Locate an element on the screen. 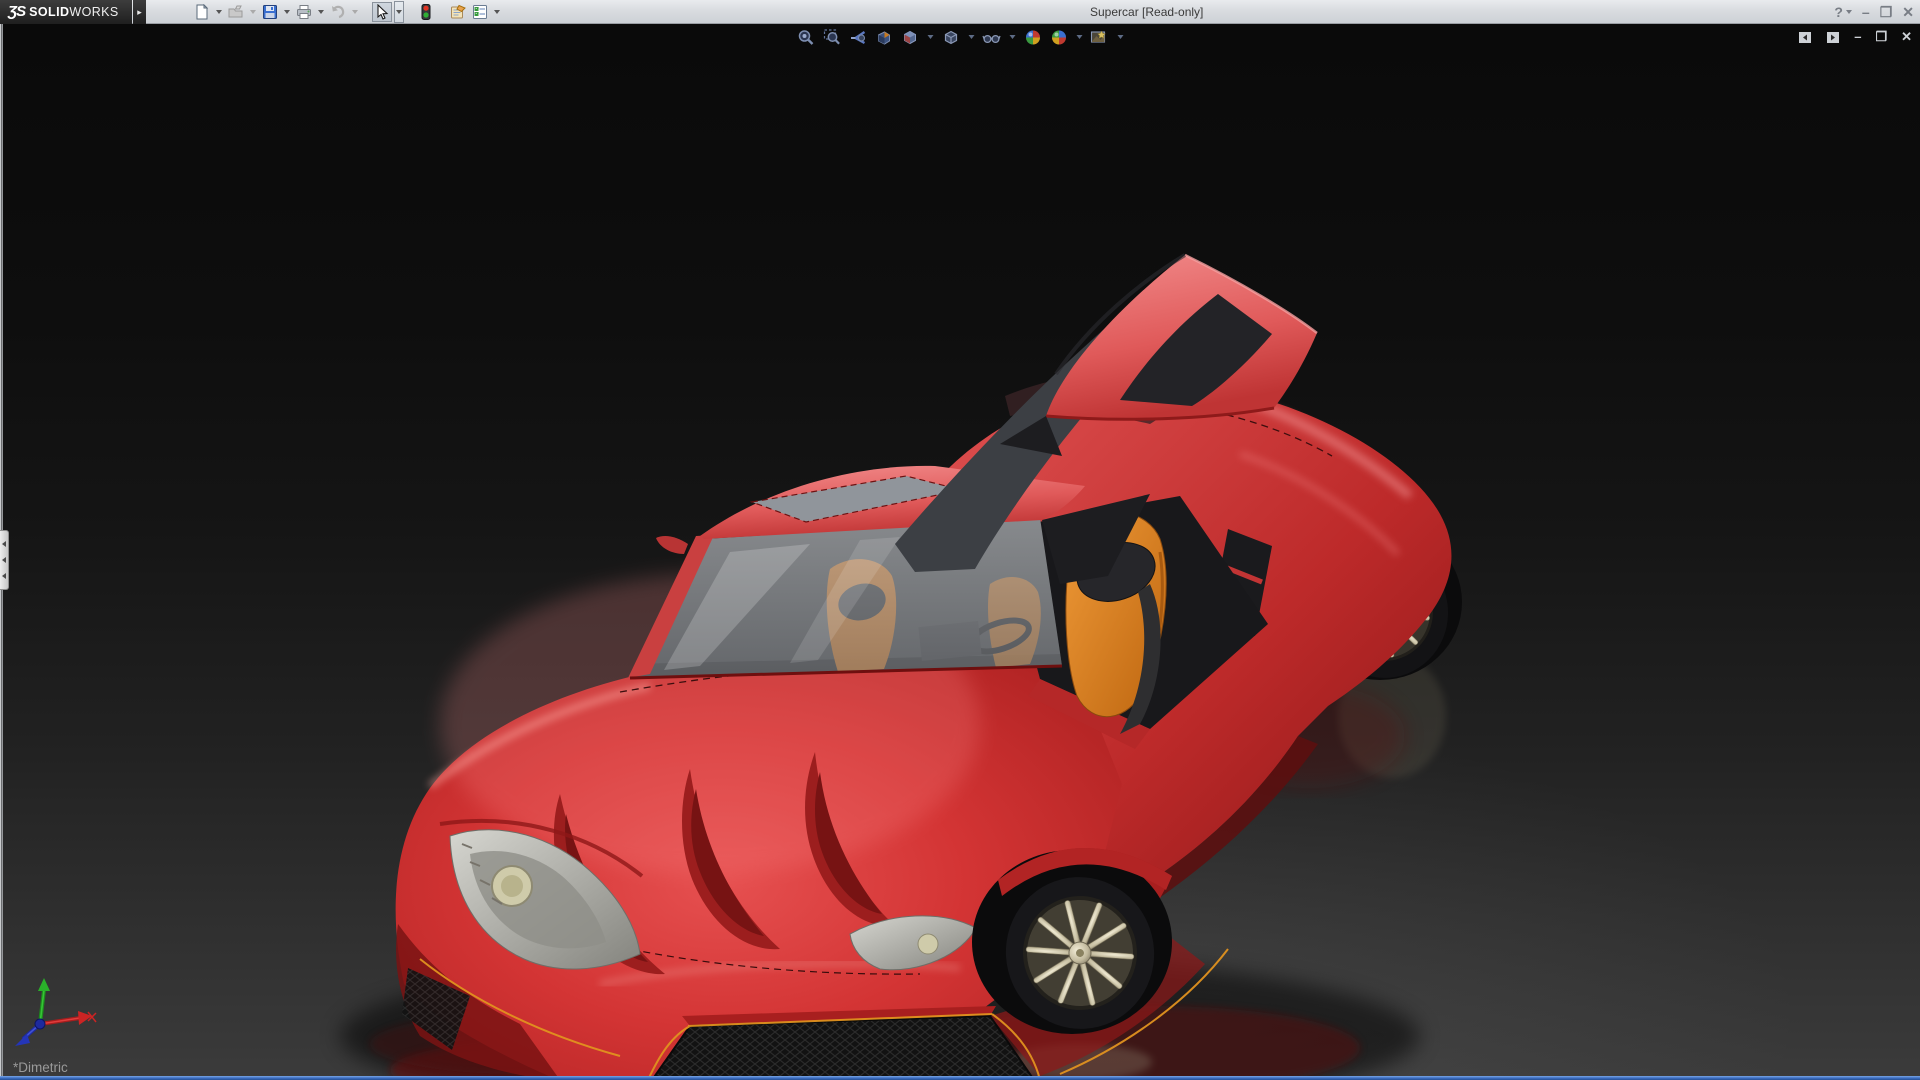 The image size is (1920, 1080). scene-ball-icon is located at coordinates (1058, 37).